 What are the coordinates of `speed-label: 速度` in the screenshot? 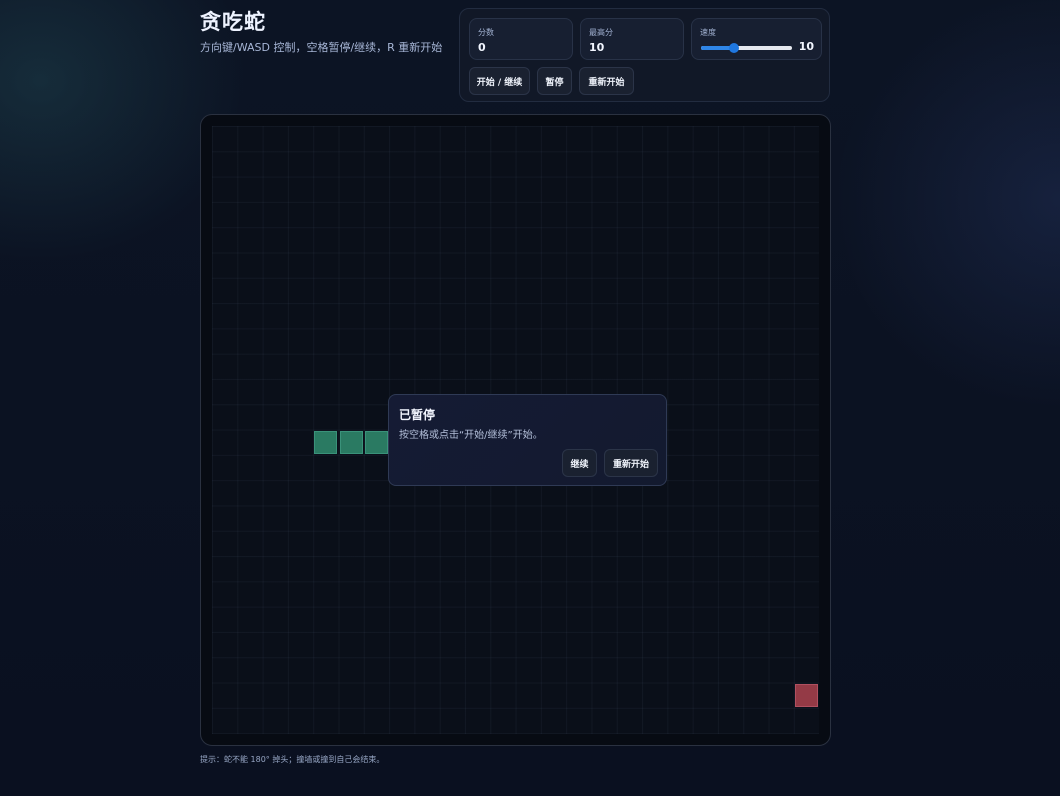 It's located at (708, 32).